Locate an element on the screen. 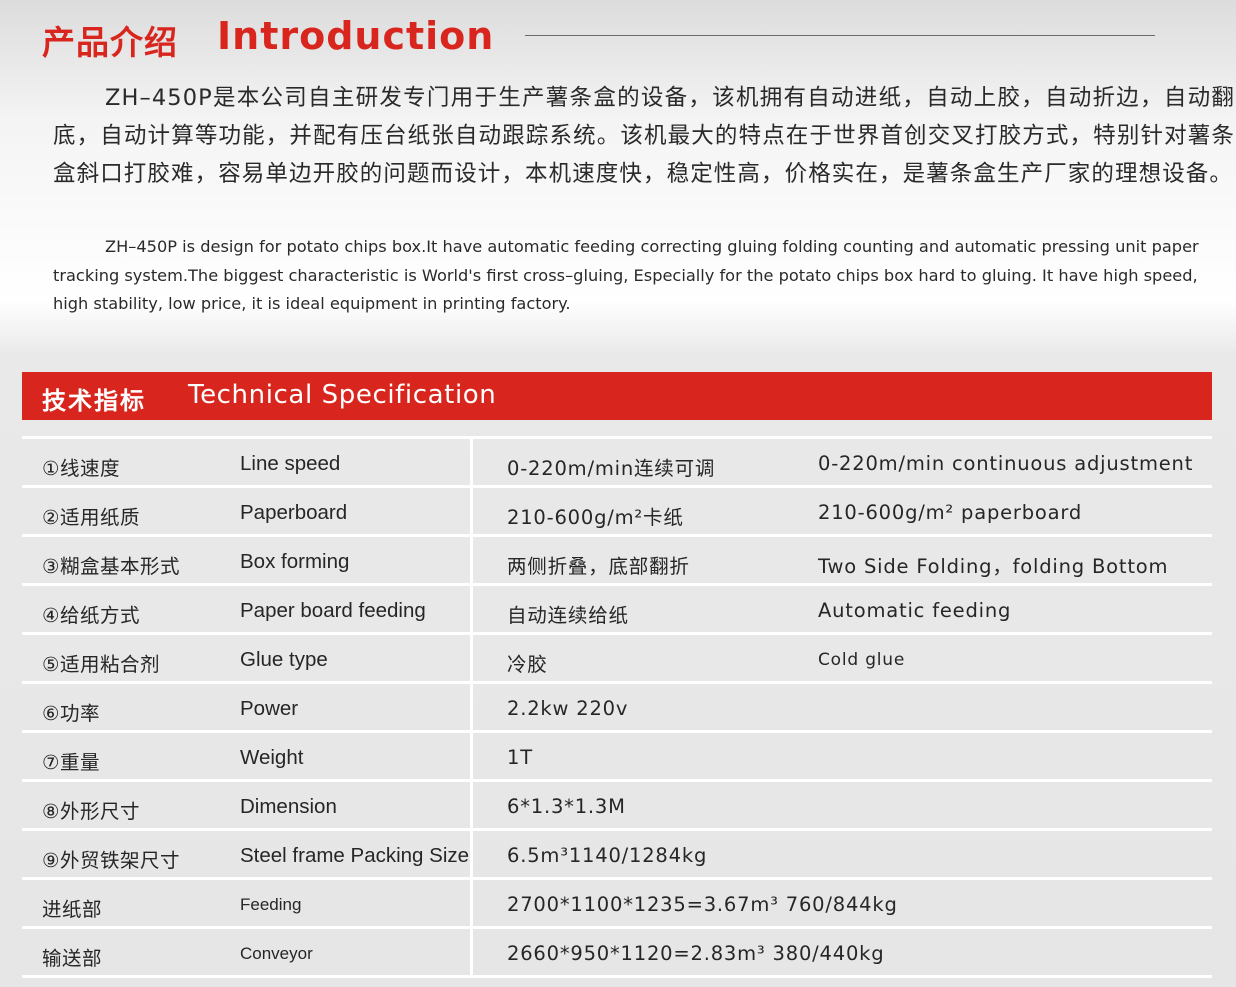 Image resolution: width=1236 pixels, height=987 pixels. row-value-en: Cold glue is located at coordinates (862, 660).